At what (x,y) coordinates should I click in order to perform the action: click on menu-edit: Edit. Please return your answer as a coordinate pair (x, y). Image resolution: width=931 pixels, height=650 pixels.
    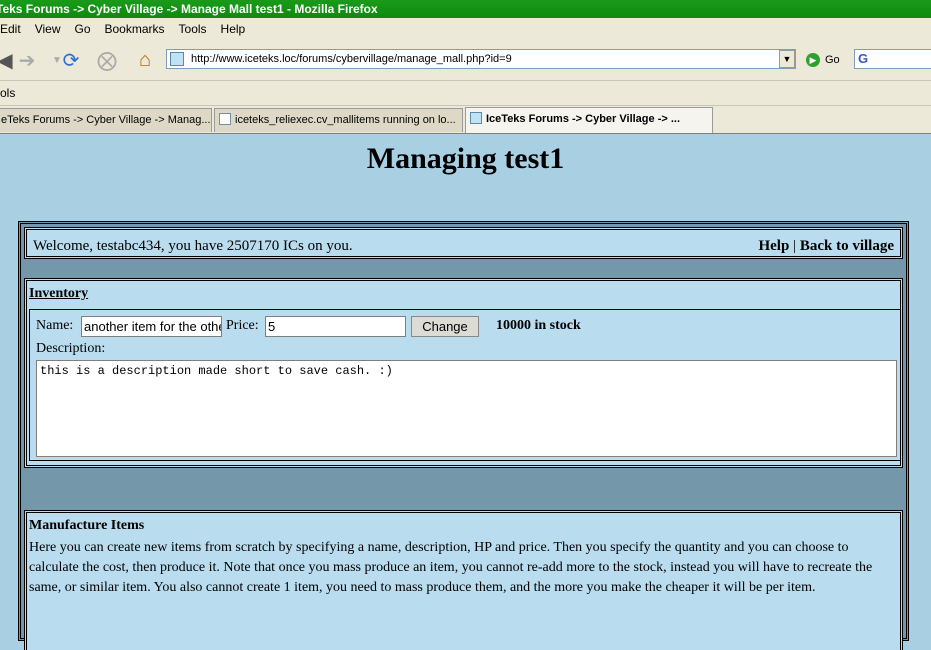
    Looking at the image, I should click on (10, 29).